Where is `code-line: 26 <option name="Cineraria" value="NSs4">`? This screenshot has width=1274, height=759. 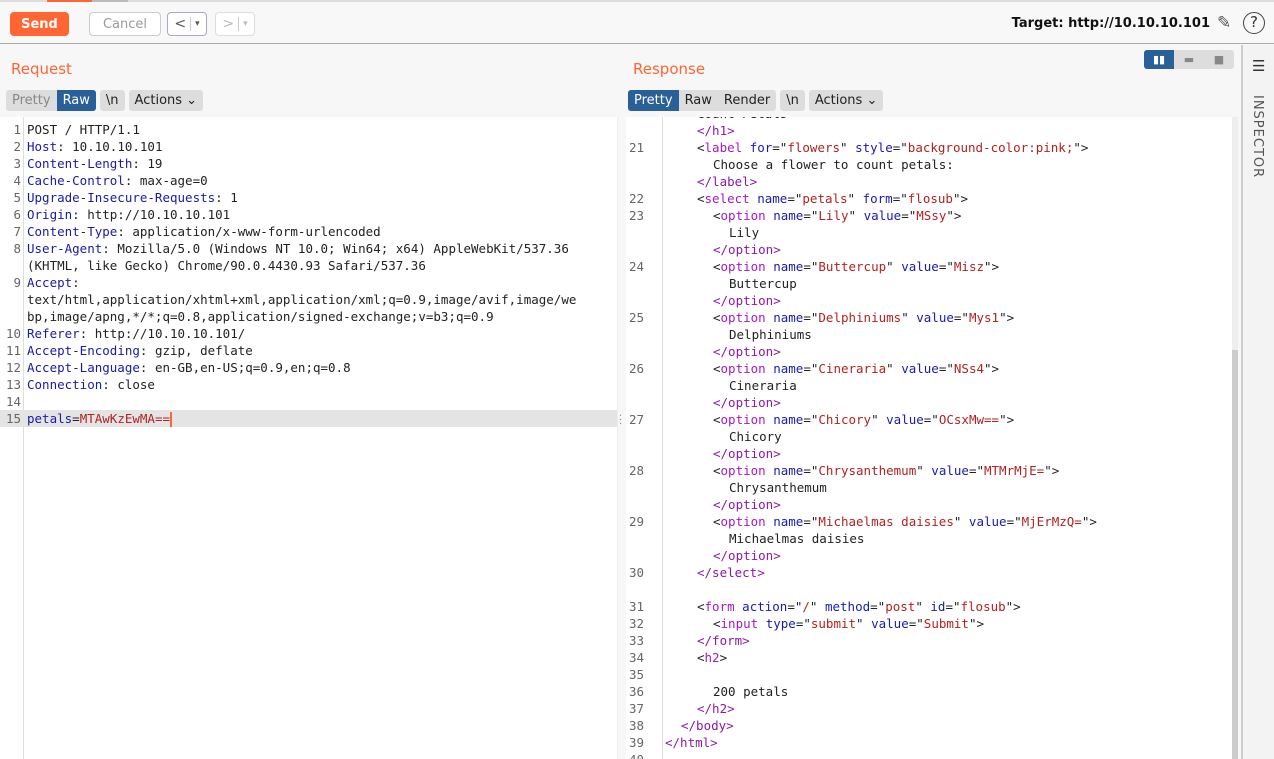 code-line: 26 <option name="Cineraria" value="NSs4"> is located at coordinates (932, 368).